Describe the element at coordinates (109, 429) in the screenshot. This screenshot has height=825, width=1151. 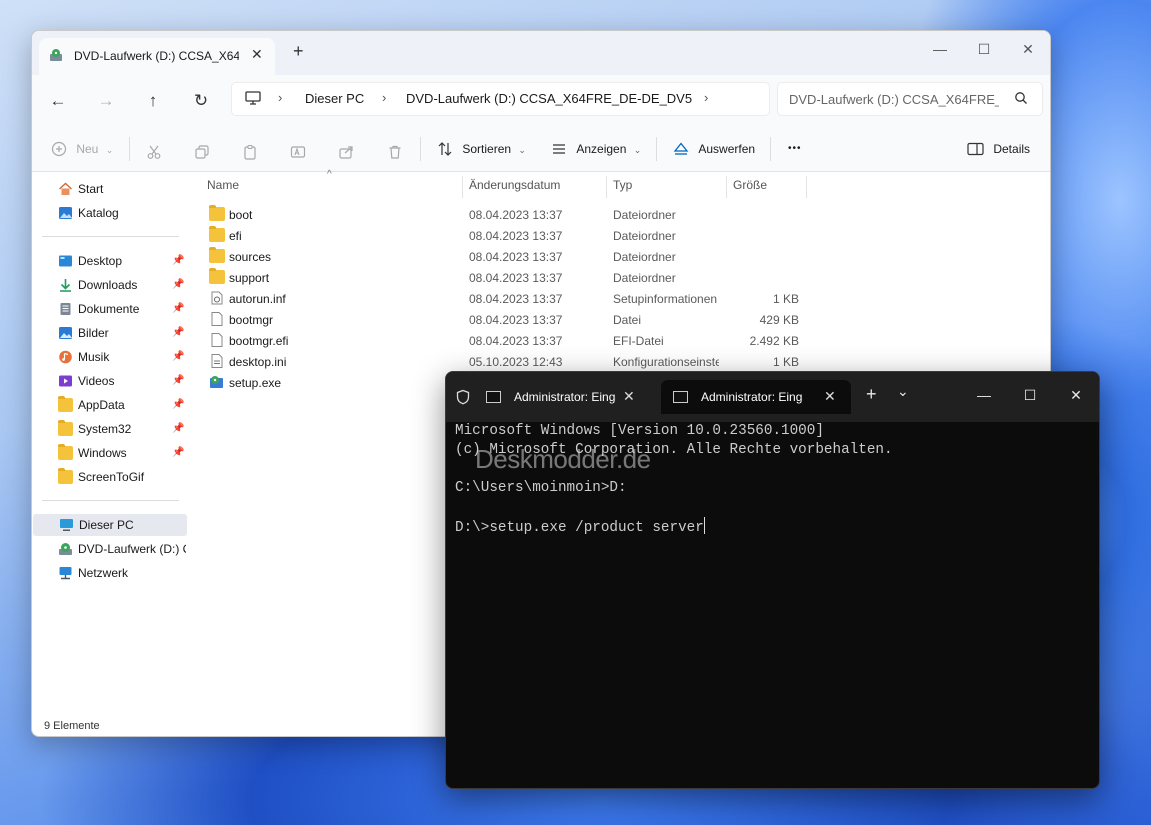
I see `sidebar-item-system32: System32 📌` at that location.